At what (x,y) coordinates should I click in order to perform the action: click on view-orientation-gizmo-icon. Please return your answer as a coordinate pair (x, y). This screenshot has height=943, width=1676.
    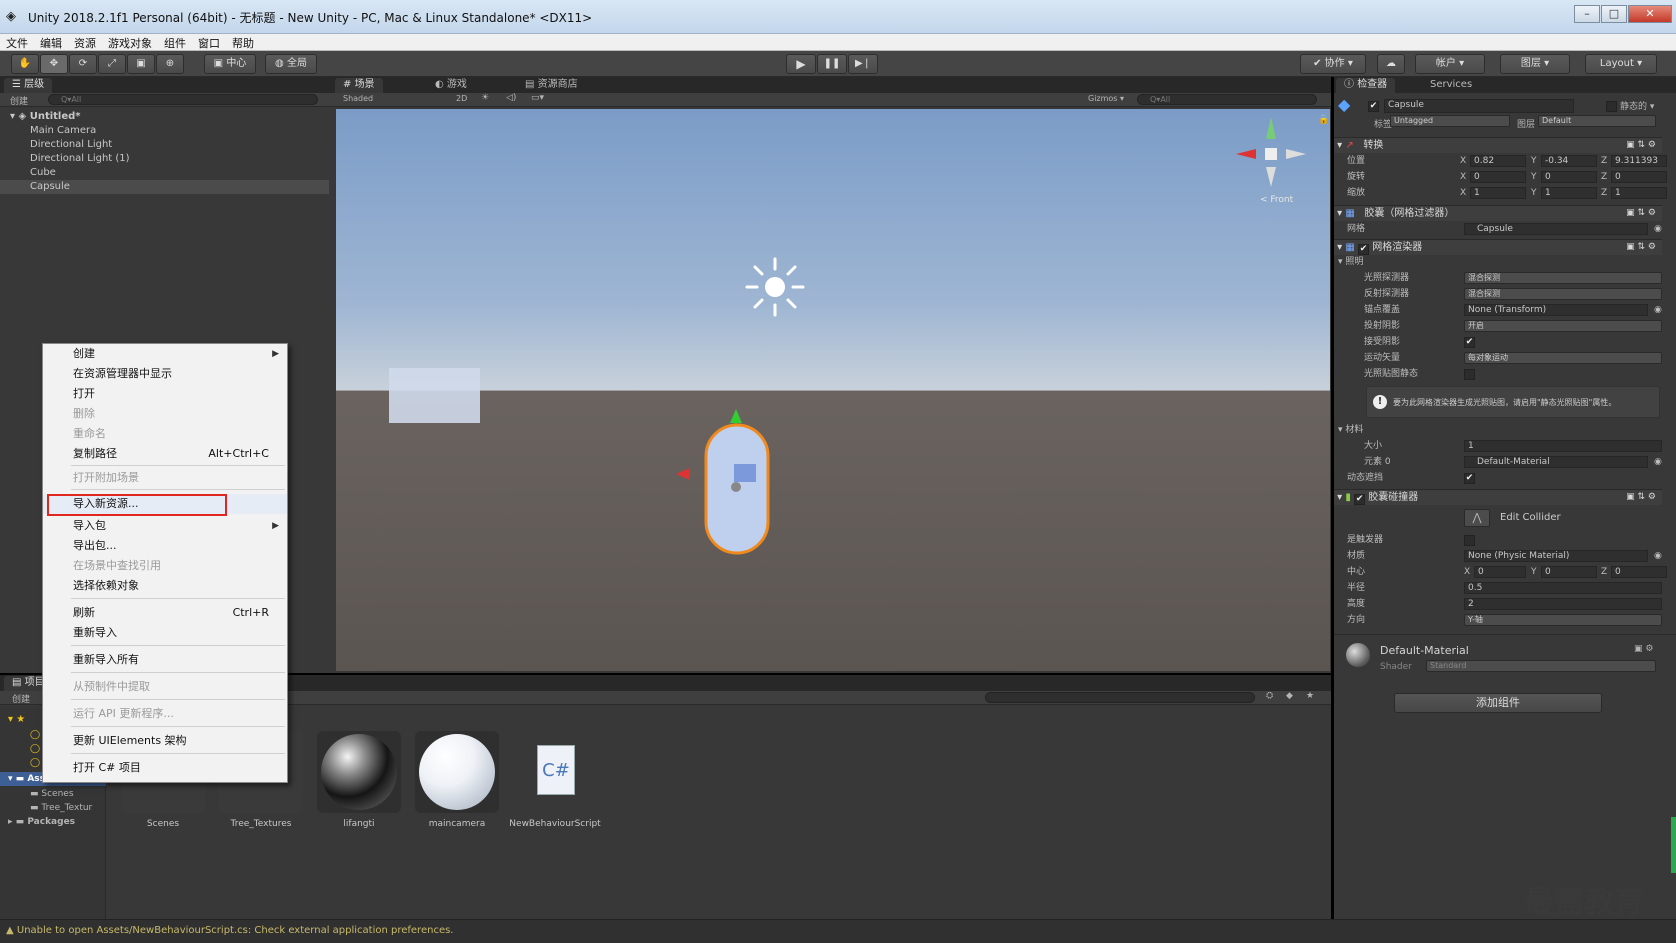
    Looking at the image, I should click on (1276, 157).